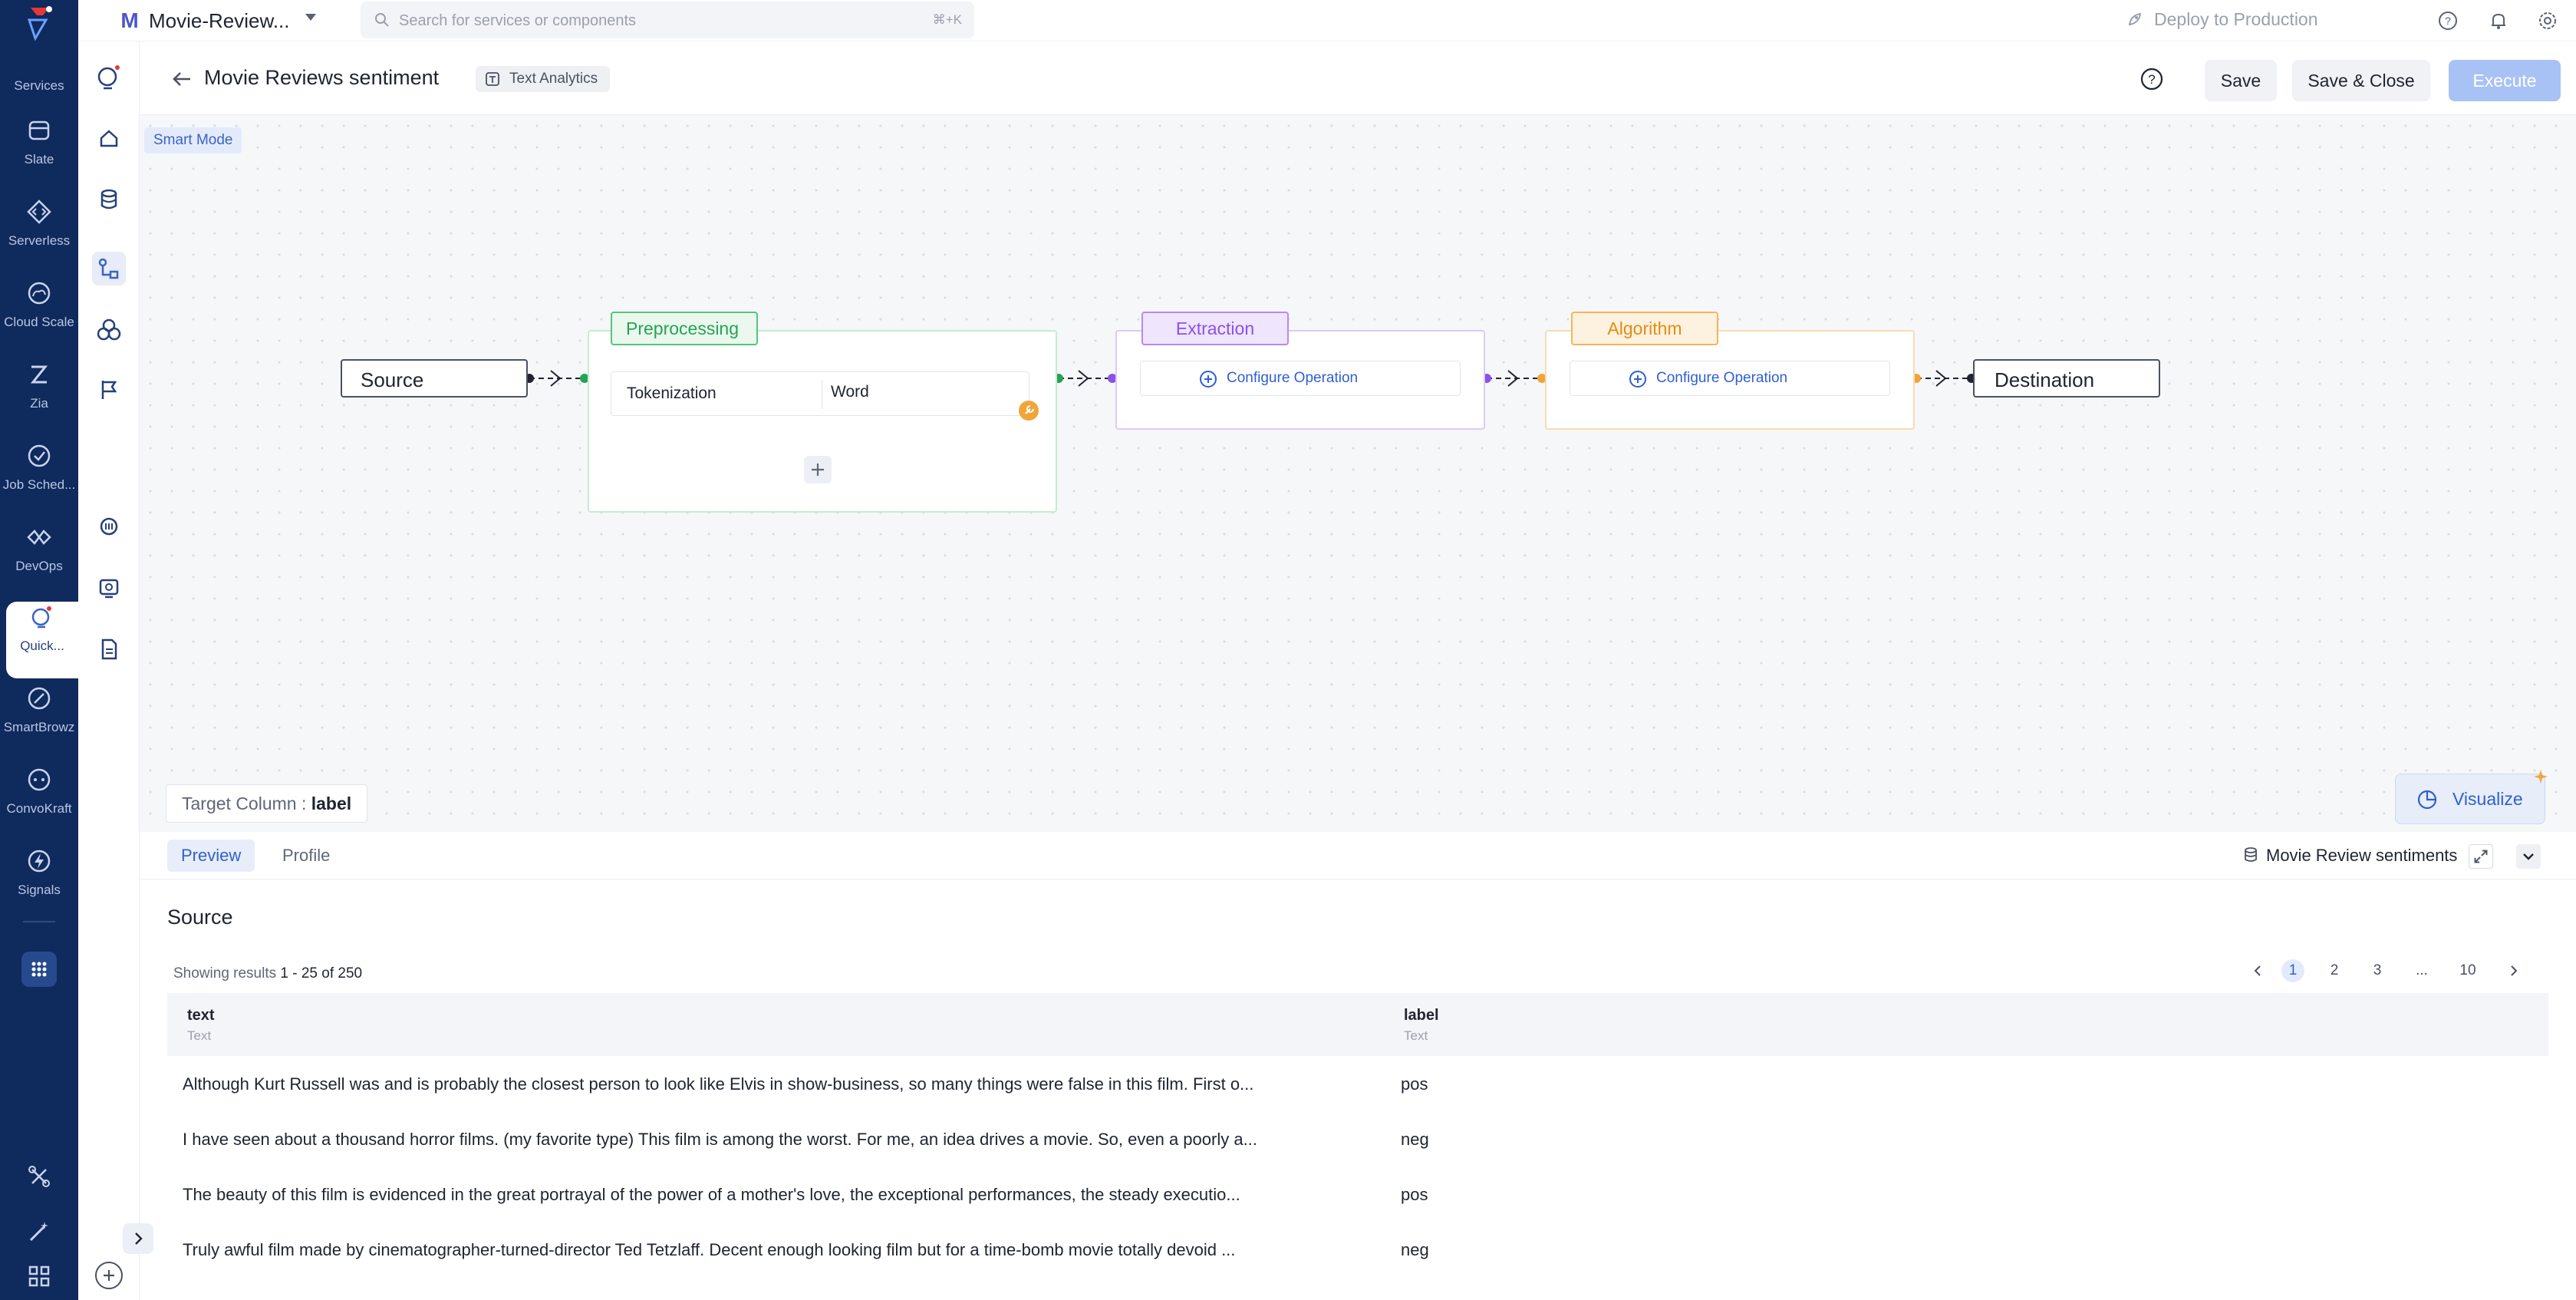  Describe the element at coordinates (2505, 80) in the screenshot. I see `execute-button: Execute` at that location.